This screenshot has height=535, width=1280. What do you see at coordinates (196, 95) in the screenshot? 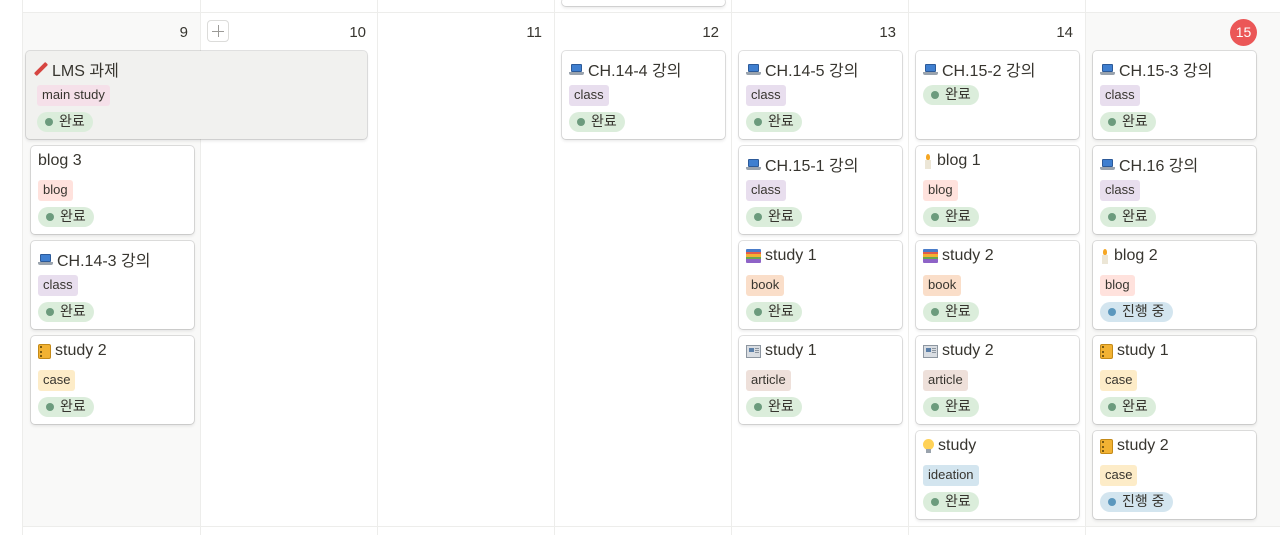
I see `event-card: LMS 과제 main study 완료` at bounding box center [196, 95].